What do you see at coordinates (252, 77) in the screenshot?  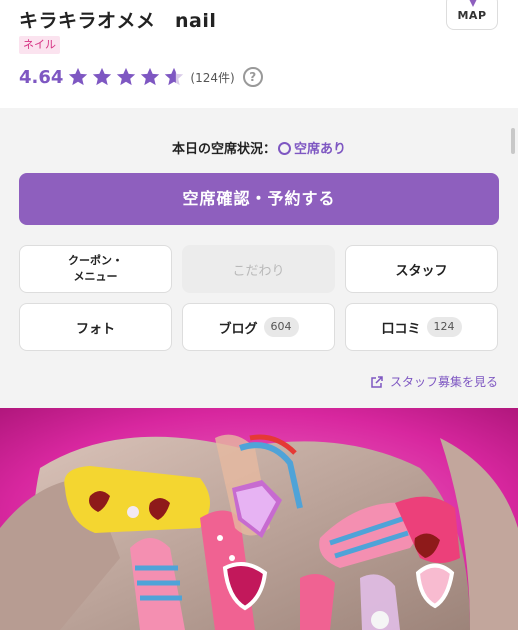 I see `help-icon: ?` at bounding box center [252, 77].